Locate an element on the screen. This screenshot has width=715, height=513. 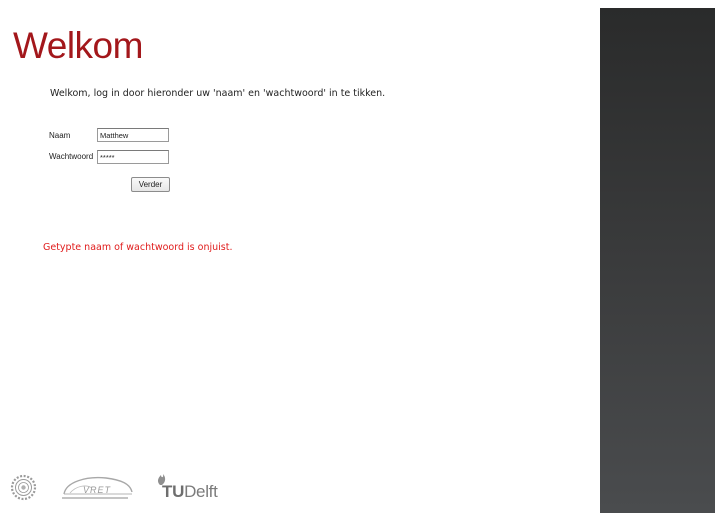
tudelft-tu: TU is located at coordinates (173, 491).